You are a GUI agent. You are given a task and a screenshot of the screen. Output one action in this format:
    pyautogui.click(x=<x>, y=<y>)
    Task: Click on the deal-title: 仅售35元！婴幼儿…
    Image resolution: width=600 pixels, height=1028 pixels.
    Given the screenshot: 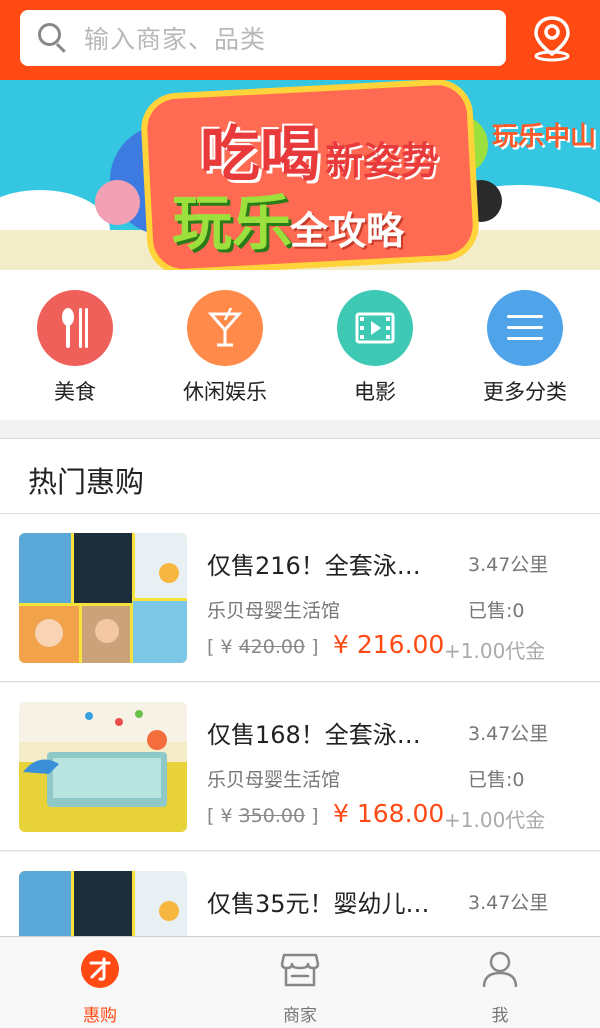 What is the action you would take?
    pyautogui.click(x=318, y=904)
    